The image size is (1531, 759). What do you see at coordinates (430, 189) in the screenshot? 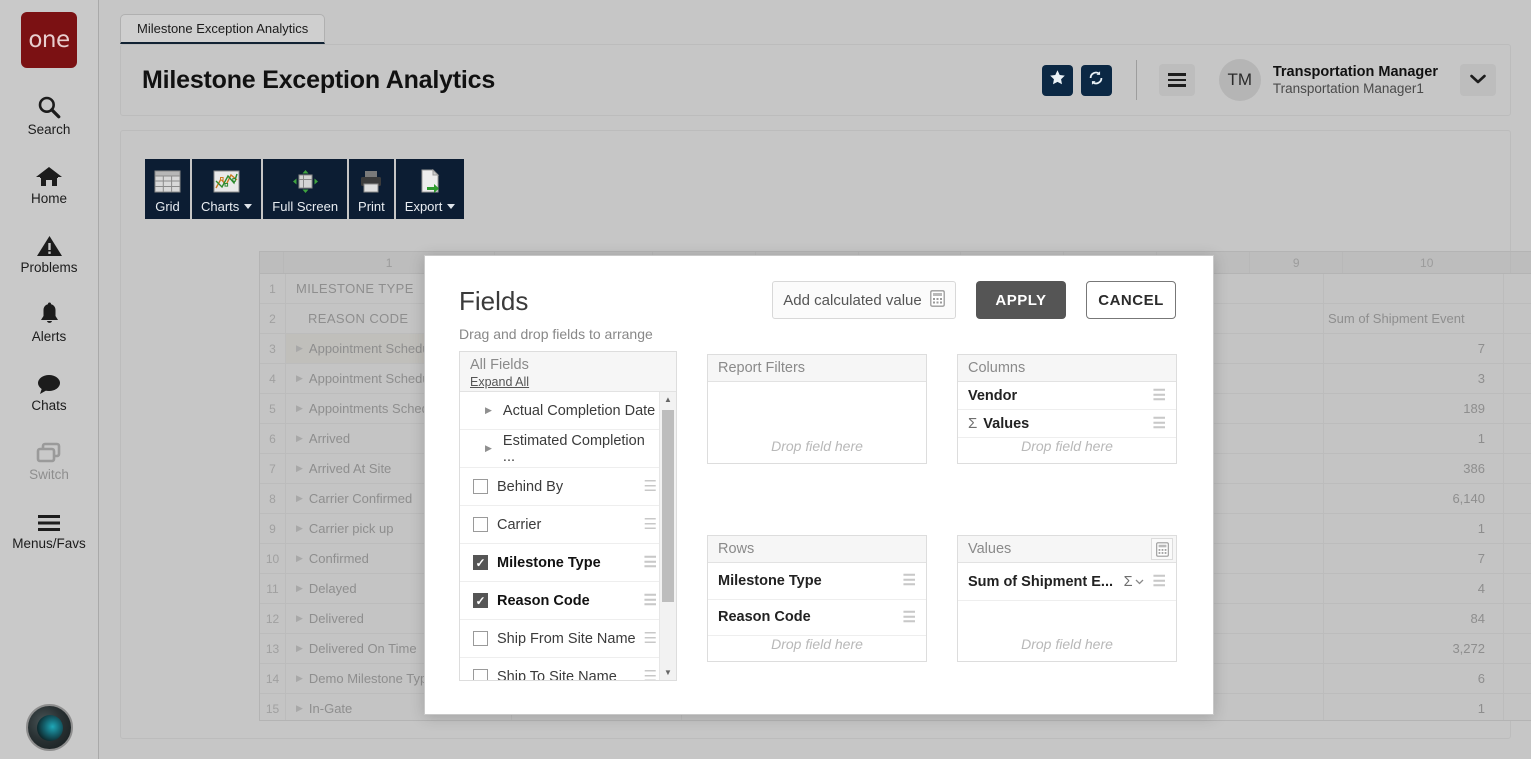
I see `toolbar-button-export: Export` at bounding box center [430, 189].